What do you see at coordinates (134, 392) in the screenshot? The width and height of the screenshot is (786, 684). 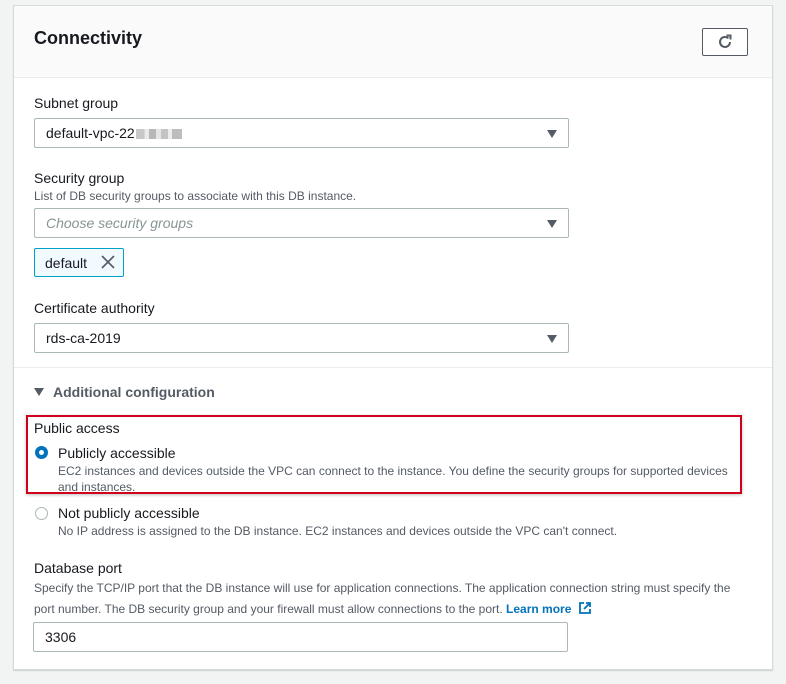 I see `additional-configuration-label: Additional configuration` at bounding box center [134, 392].